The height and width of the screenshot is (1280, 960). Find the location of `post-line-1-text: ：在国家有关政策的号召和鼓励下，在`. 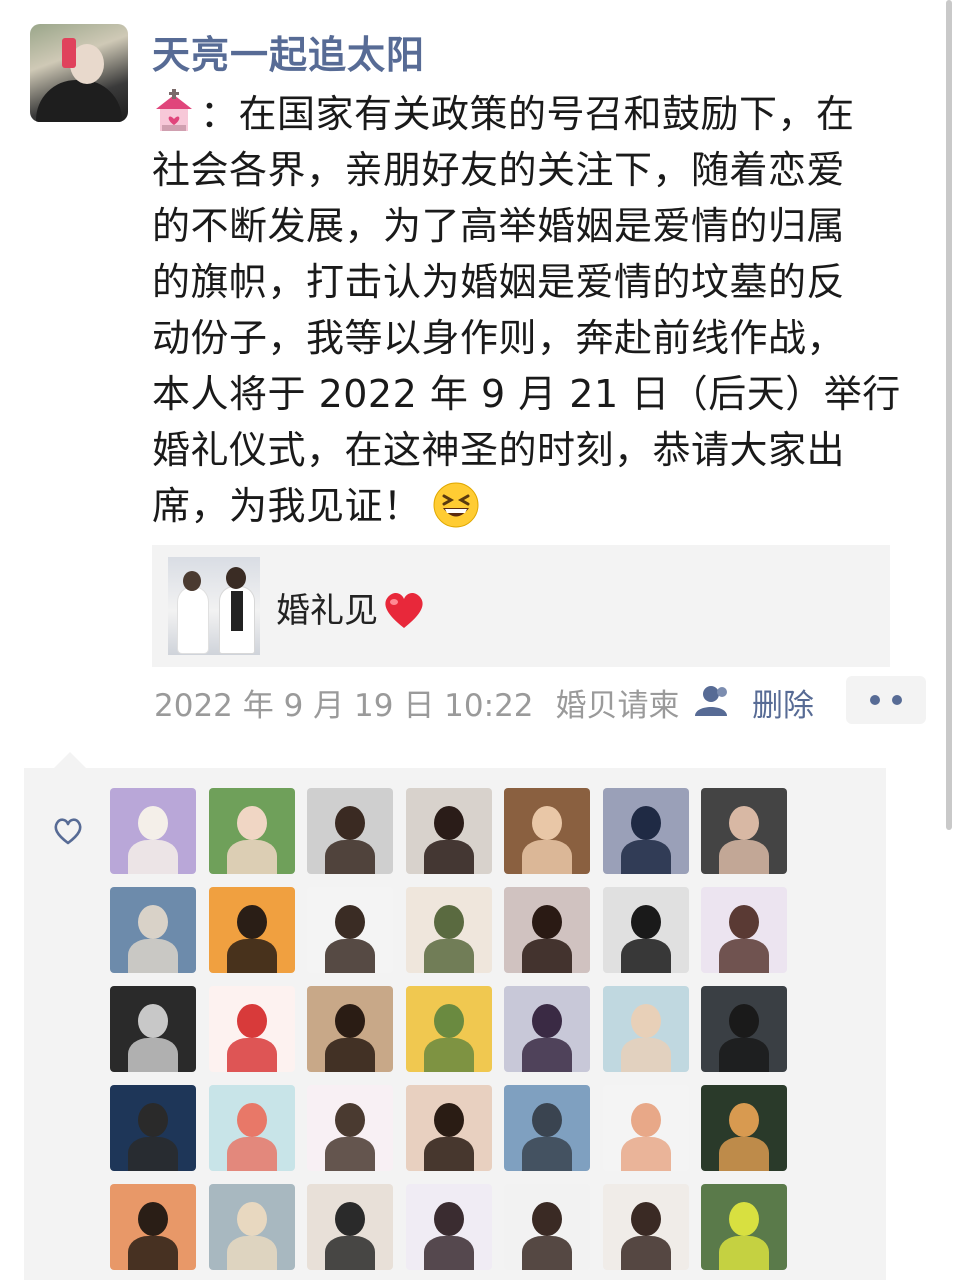

post-line-1-text: ：在国家有关政策的号召和鼓励下，在 is located at coordinates (527, 114).